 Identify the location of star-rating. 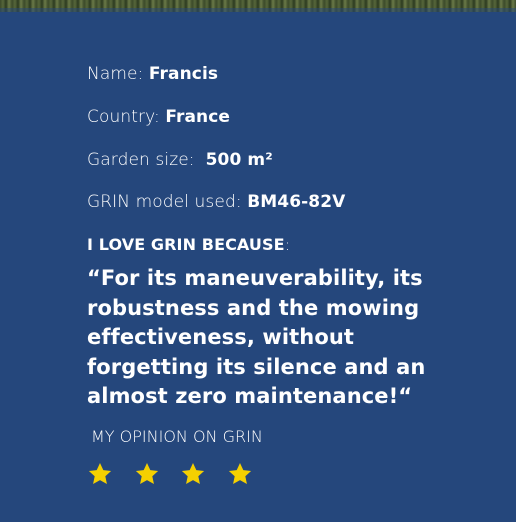
(177, 475).